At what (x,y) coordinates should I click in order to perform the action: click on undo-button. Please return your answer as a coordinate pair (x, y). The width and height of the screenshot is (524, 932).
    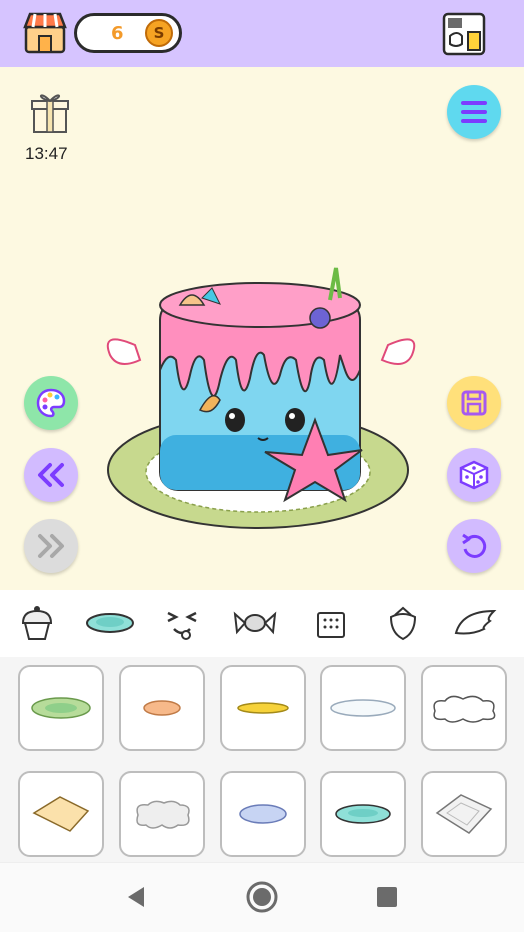
    Looking at the image, I should click on (474, 546).